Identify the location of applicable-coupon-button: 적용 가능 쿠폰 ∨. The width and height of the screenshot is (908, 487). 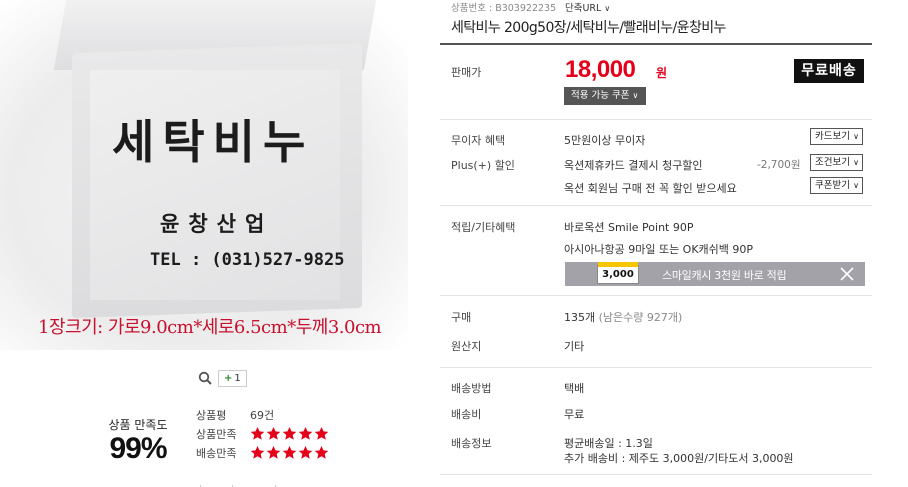
(605, 96).